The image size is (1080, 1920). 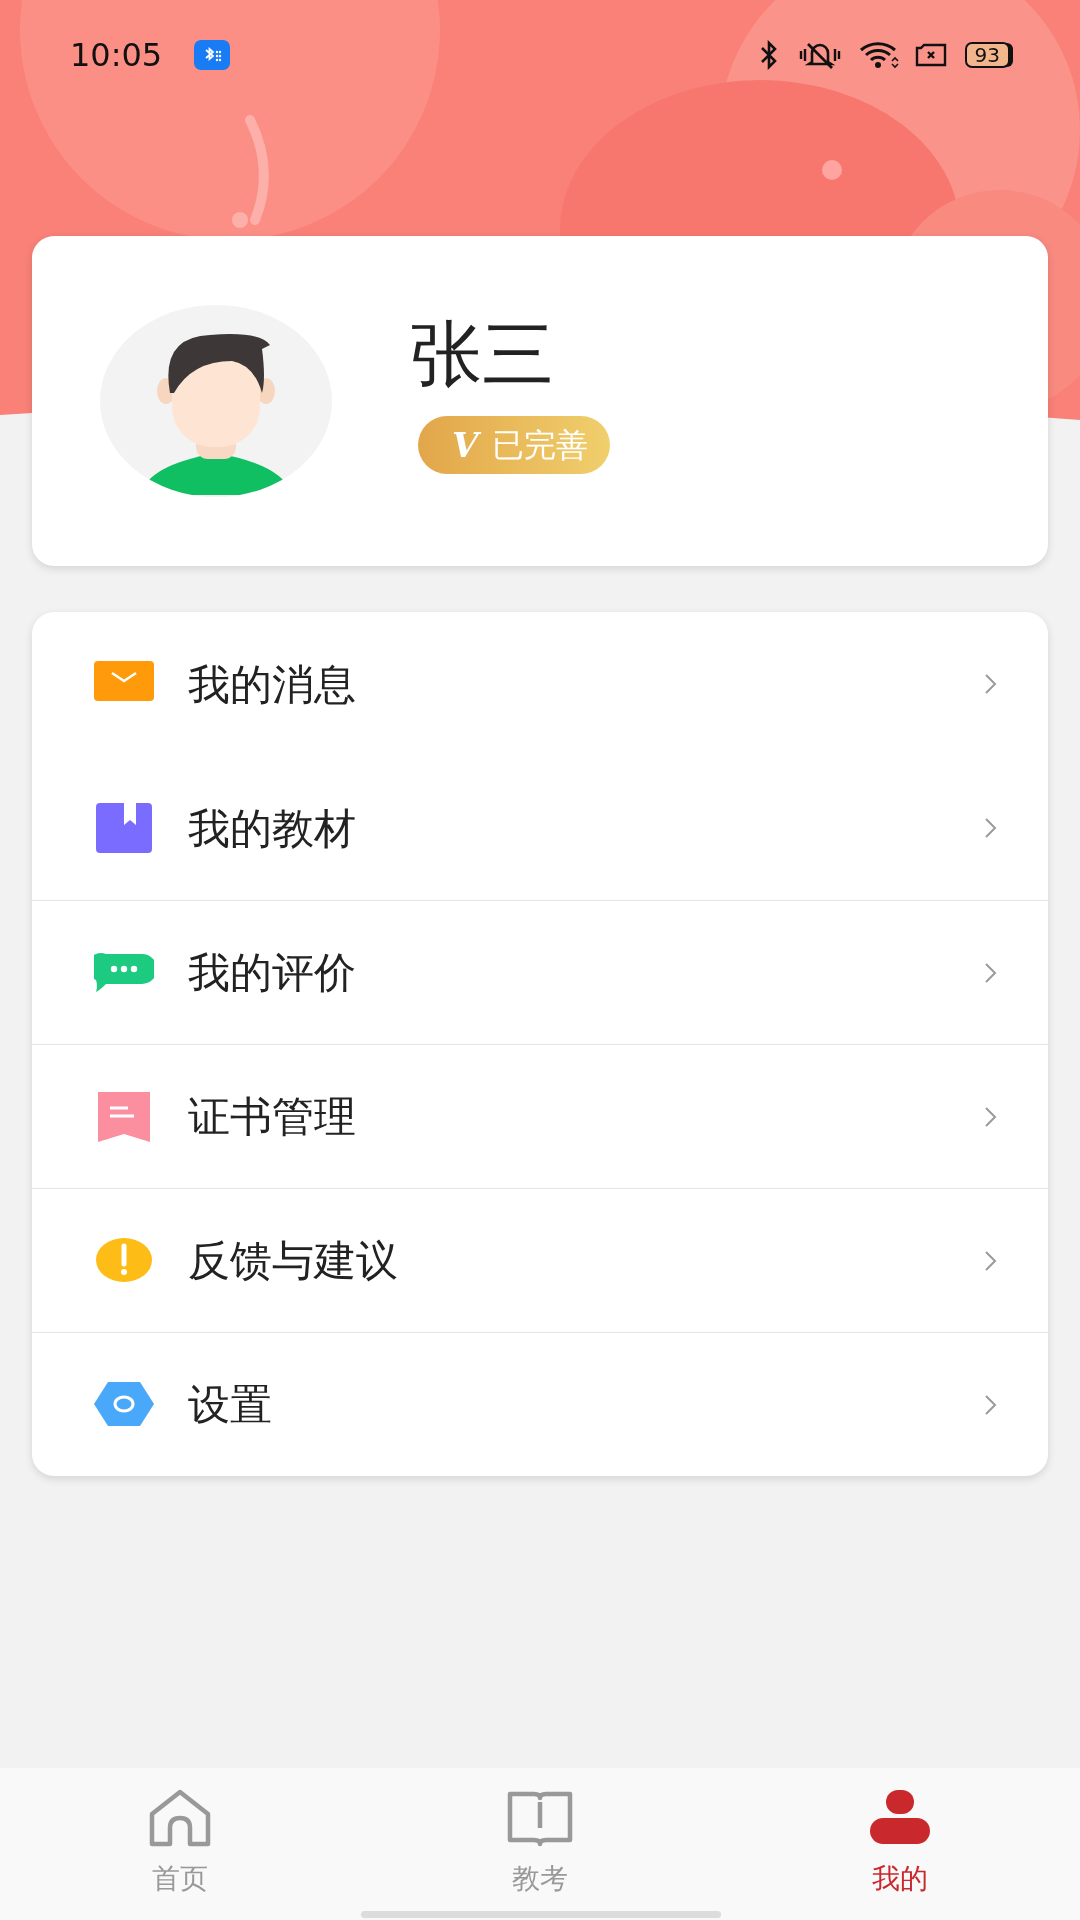 I want to click on menu-item: 我的消息, so click(x=540, y=684).